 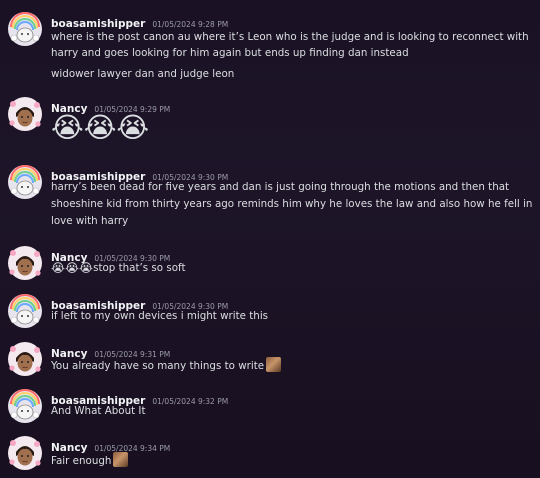 I want to click on timestamp: 01/05/2024 9:32 PM, so click(x=190, y=401).